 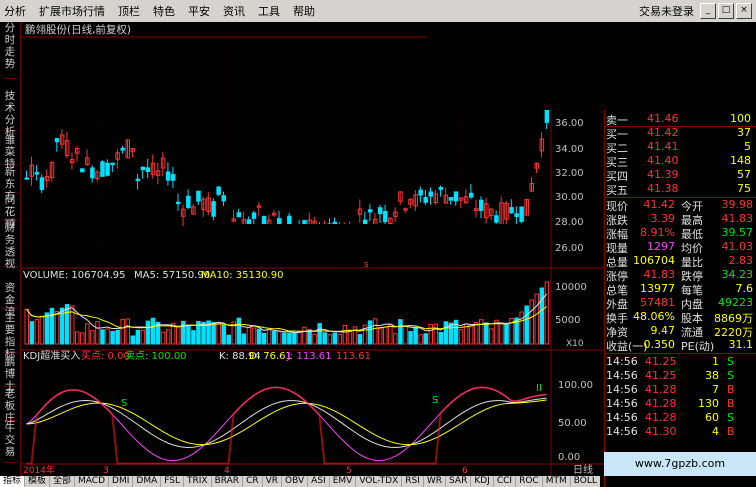 What do you see at coordinates (680, 205) in the screenshot?
I see `stat-row: 现价 41.42 今开 39.98` at bounding box center [680, 205].